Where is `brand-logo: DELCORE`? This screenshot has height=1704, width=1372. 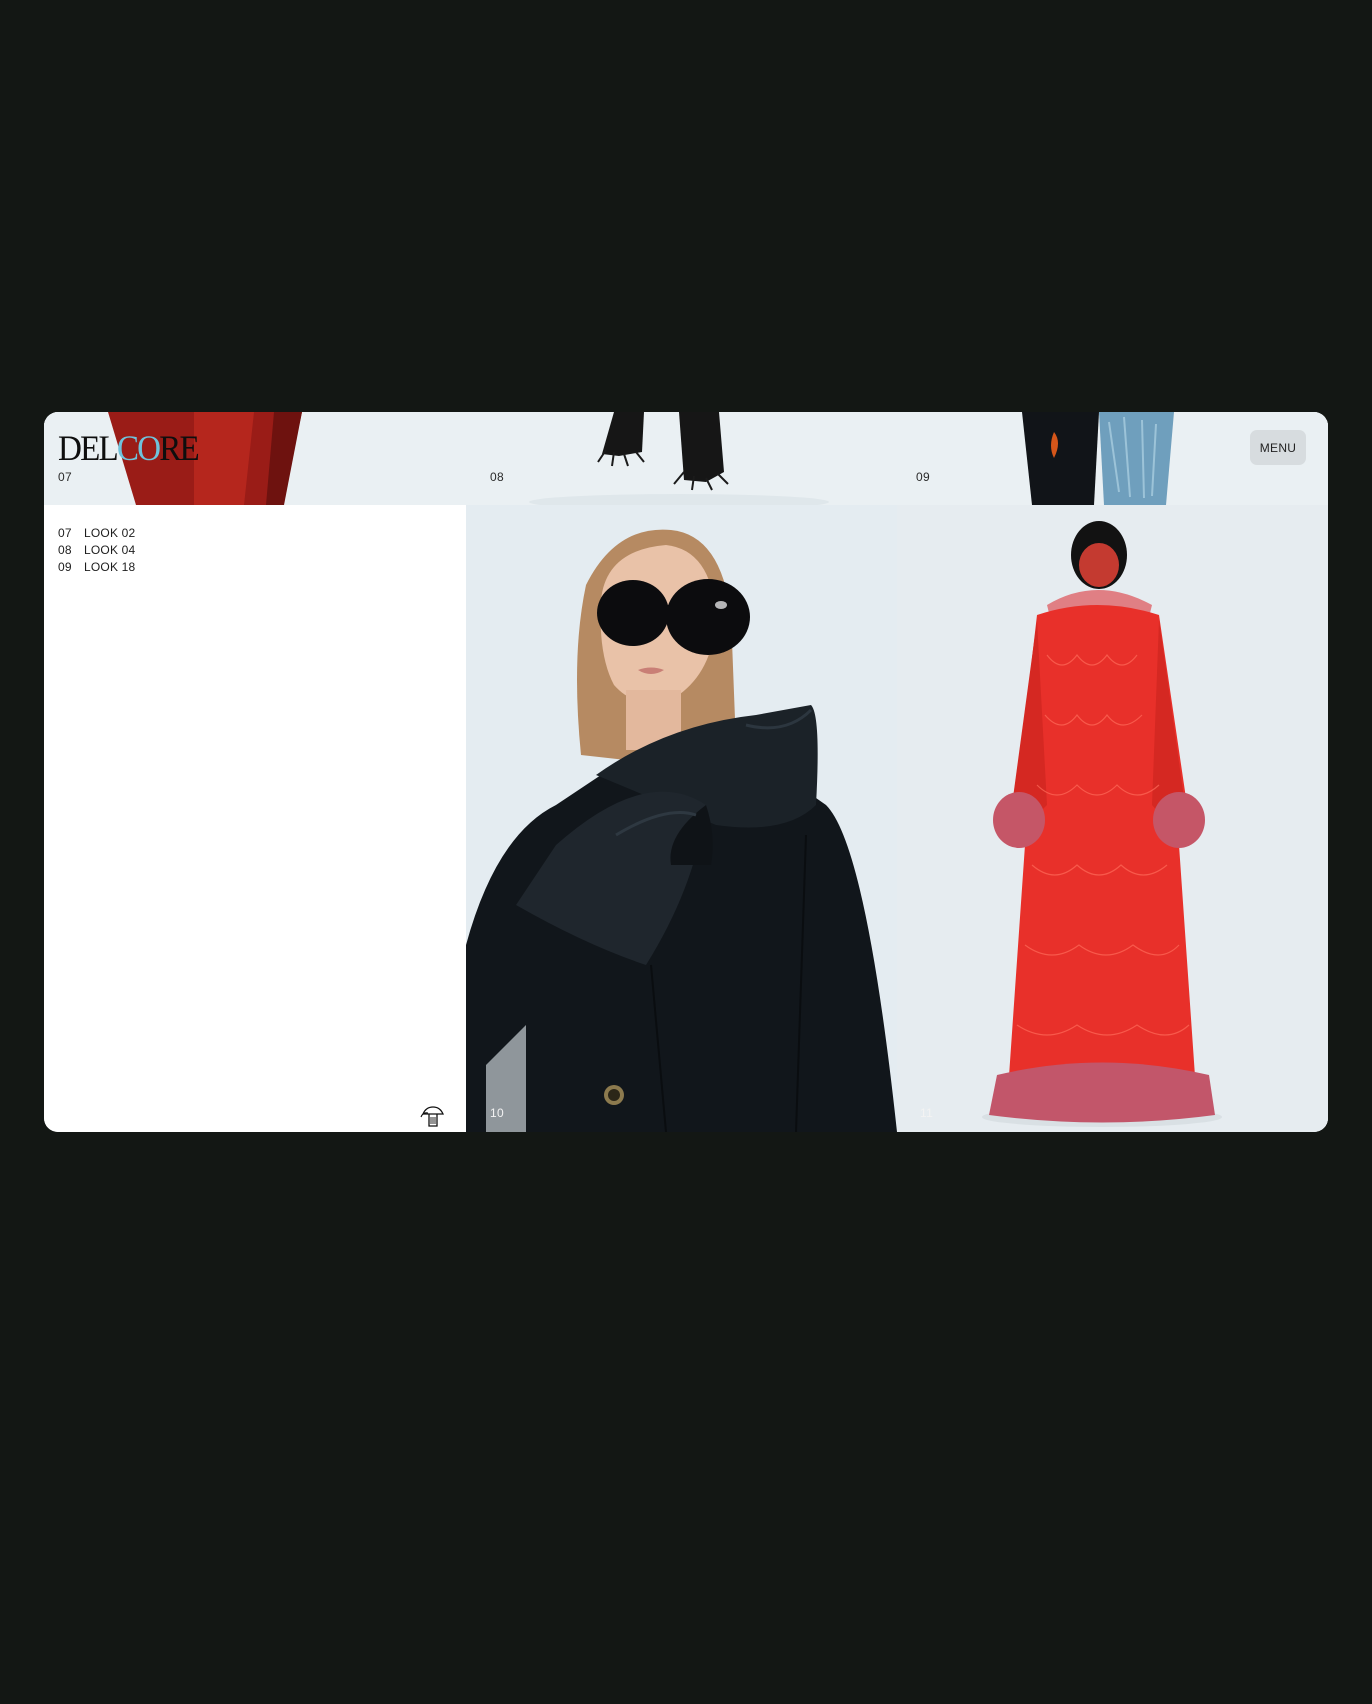
brand-logo: DELCORE is located at coordinates (129, 448).